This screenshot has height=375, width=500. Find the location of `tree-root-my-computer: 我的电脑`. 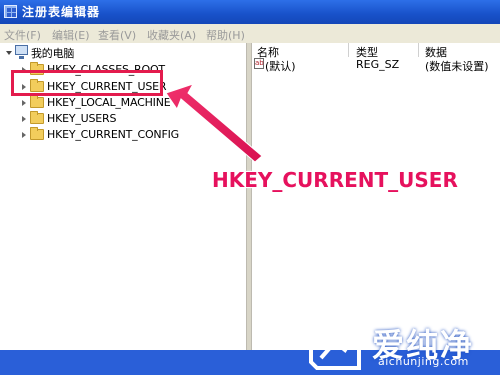

tree-root-my-computer: 我的电脑 is located at coordinates (120, 52).